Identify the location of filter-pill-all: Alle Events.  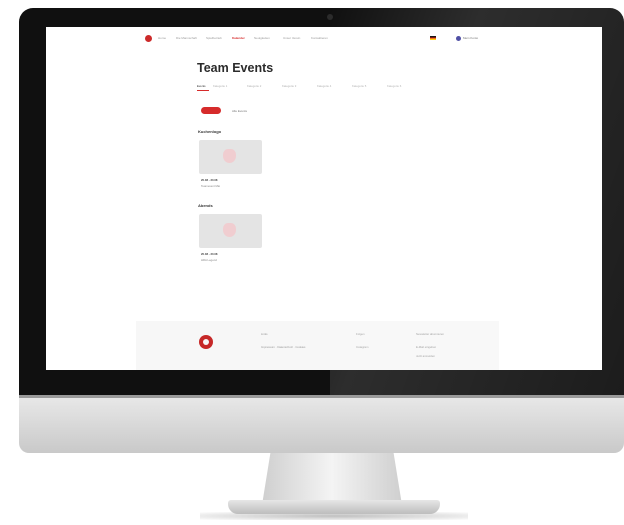
(239, 111).